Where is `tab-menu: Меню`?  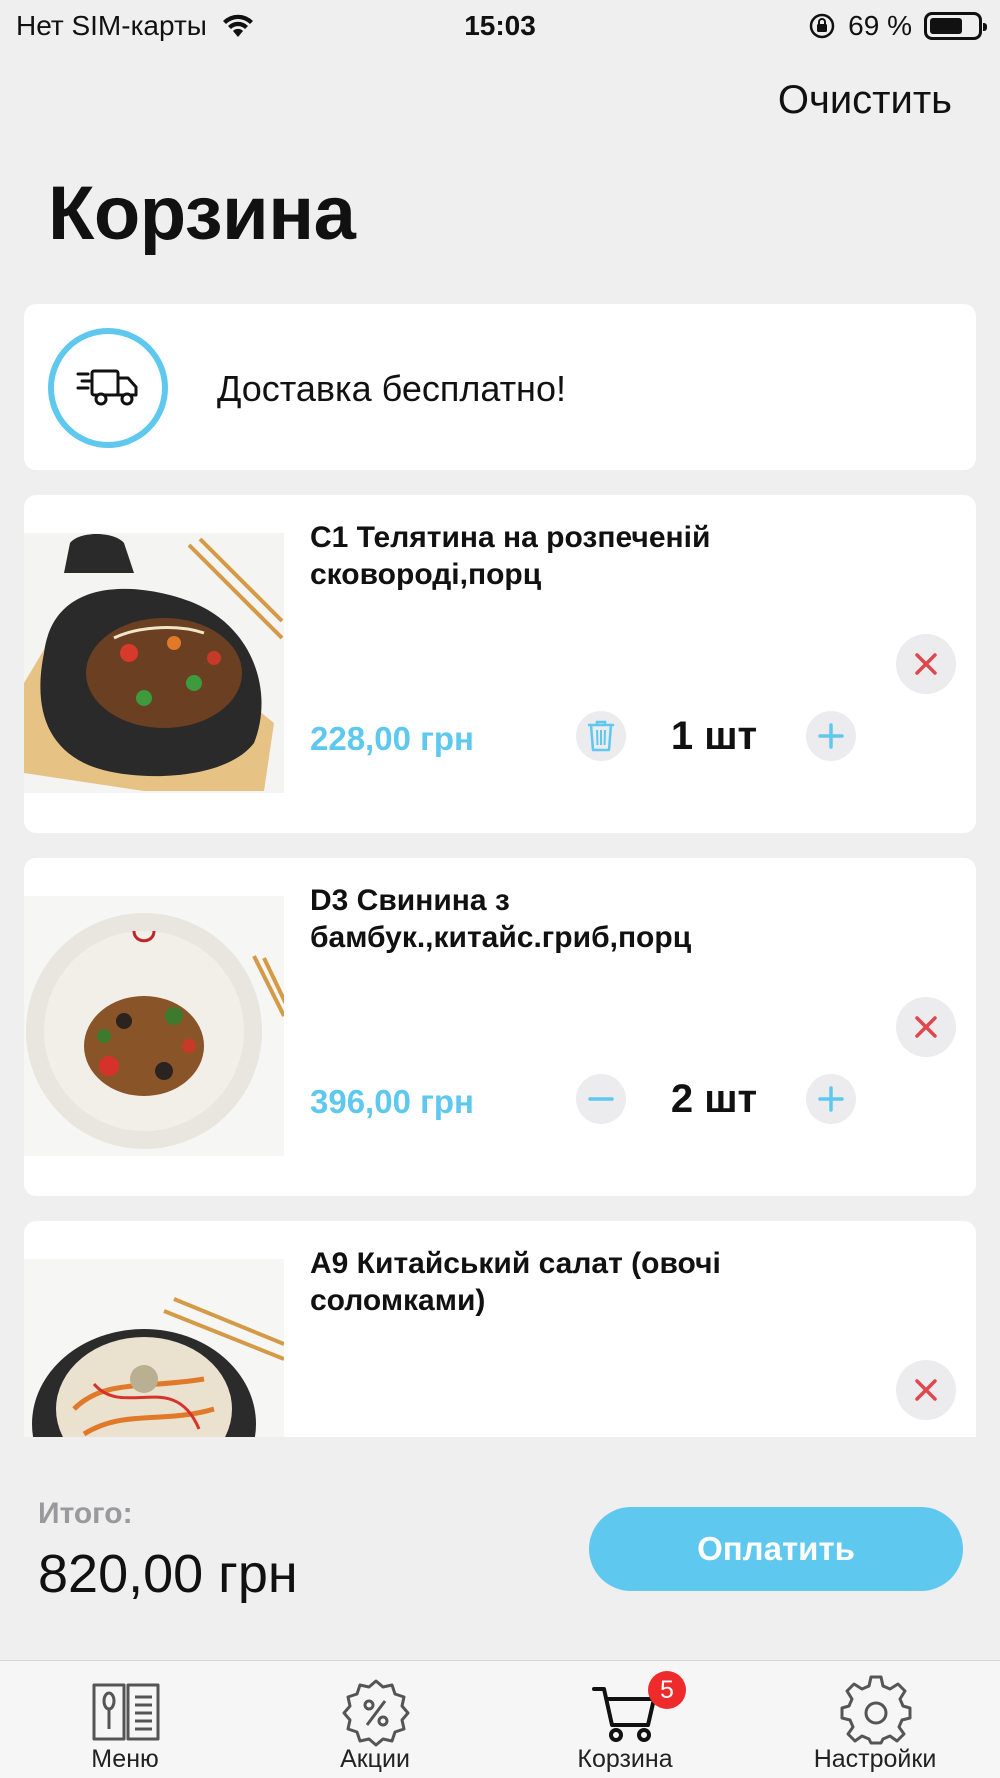 tab-menu: Меню is located at coordinates (125, 1719).